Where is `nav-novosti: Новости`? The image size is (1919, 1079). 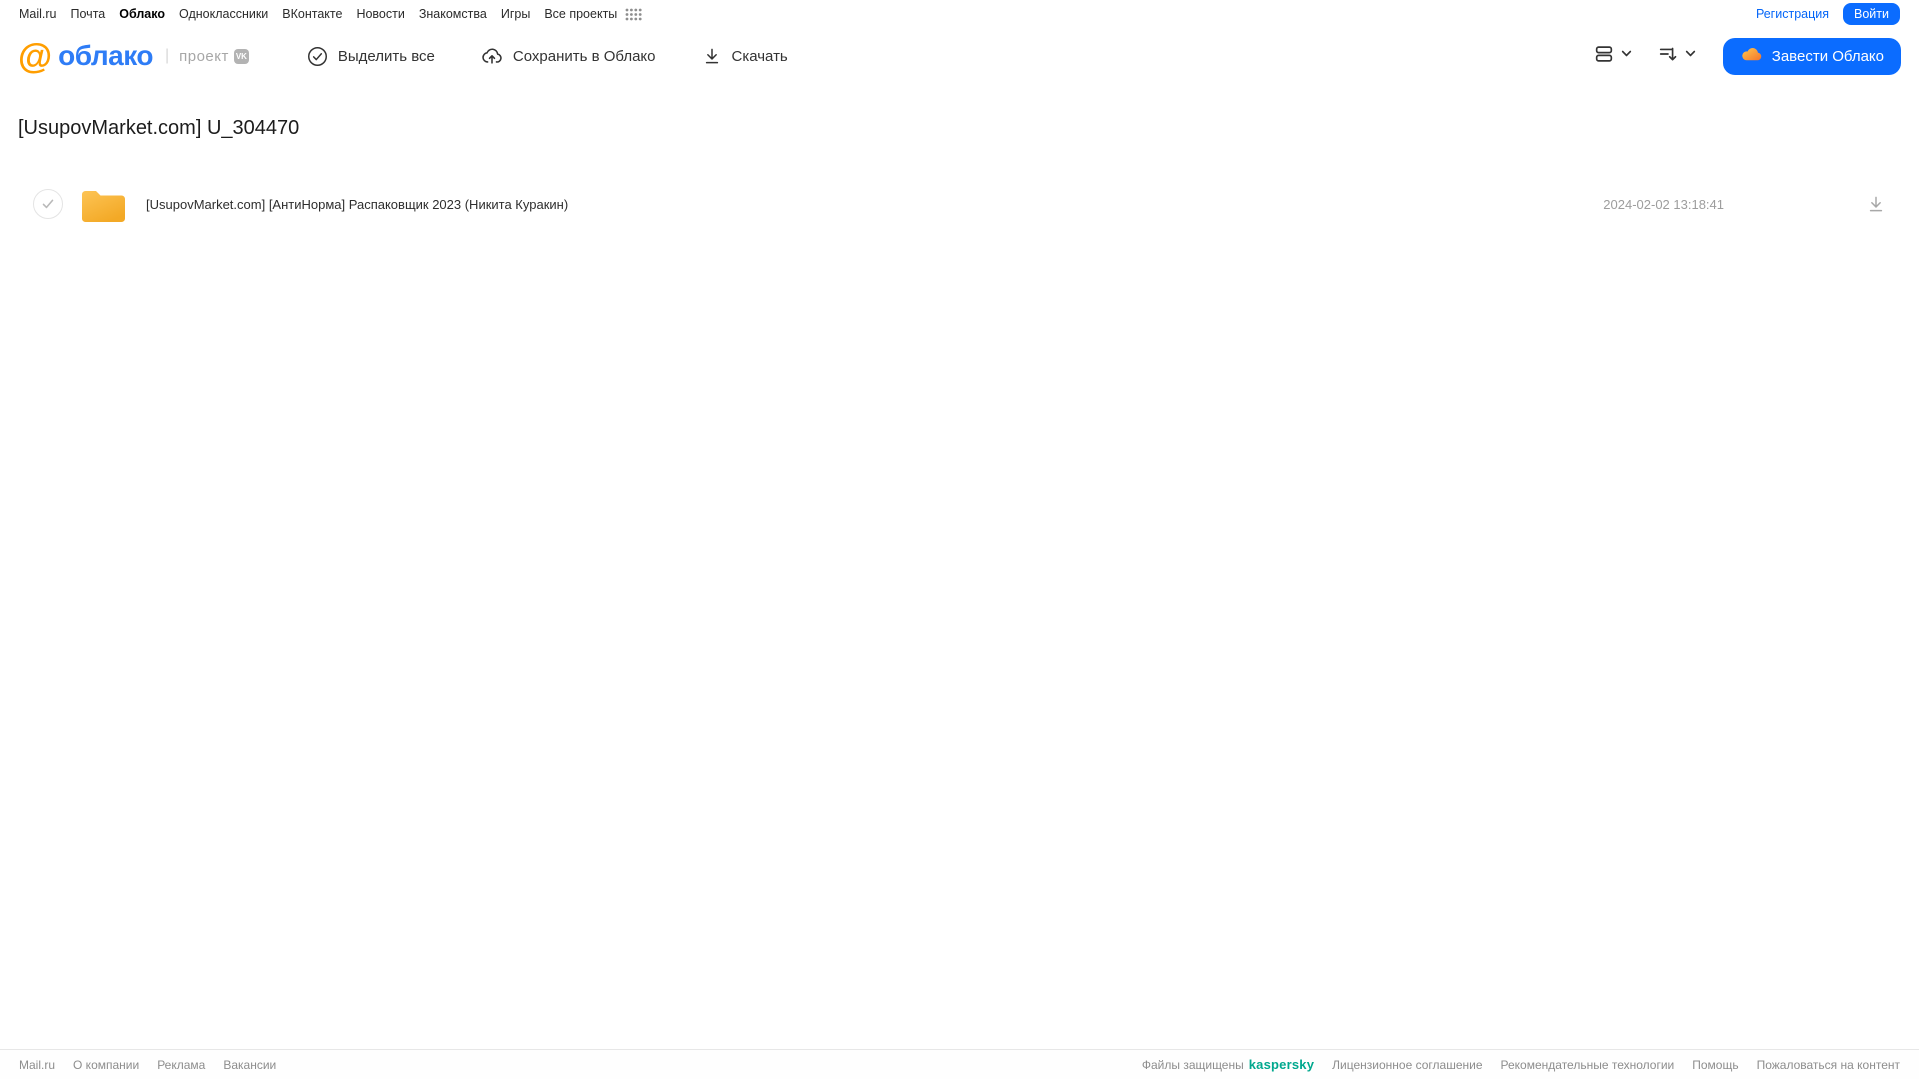
nav-novosti: Новости is located at coordinates (380, 14).